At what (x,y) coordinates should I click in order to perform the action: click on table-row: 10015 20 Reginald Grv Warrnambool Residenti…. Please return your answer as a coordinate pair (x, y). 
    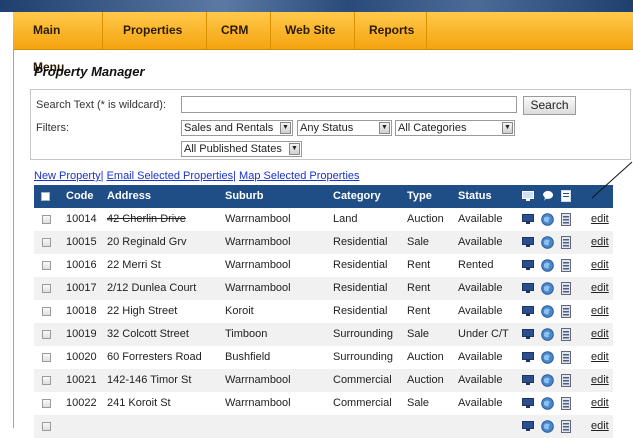
    Looking at the image, I should click on (323, 242).